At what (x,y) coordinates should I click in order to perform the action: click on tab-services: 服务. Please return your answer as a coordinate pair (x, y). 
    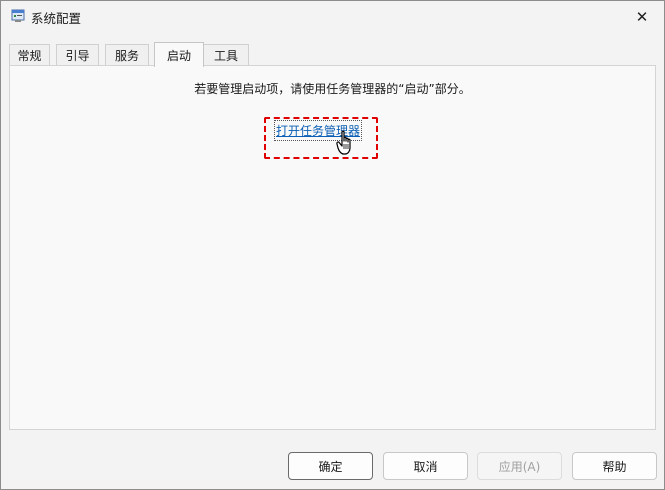
    Looking at the image, I should click on (127, 55).